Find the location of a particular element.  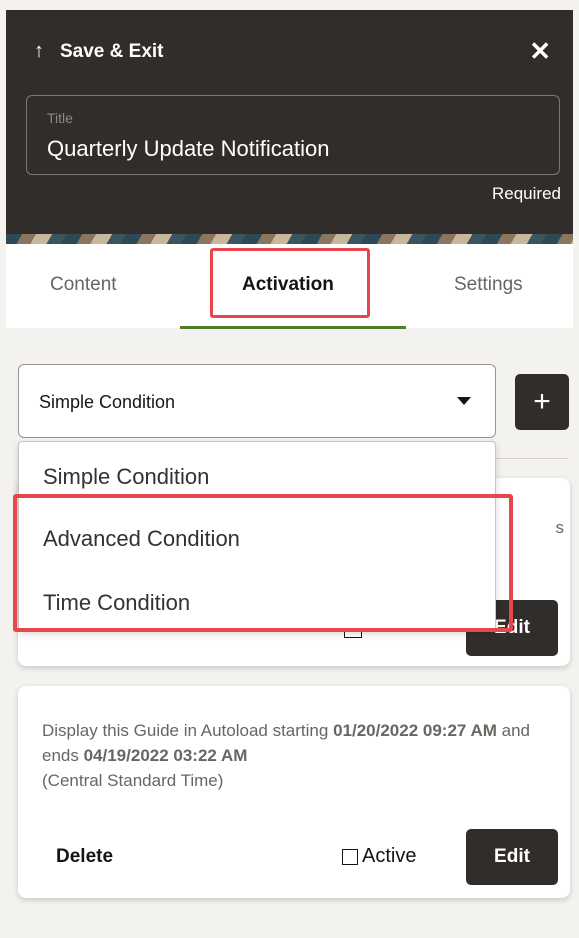

active-toggle: Active is located at coordinates (379, 856).